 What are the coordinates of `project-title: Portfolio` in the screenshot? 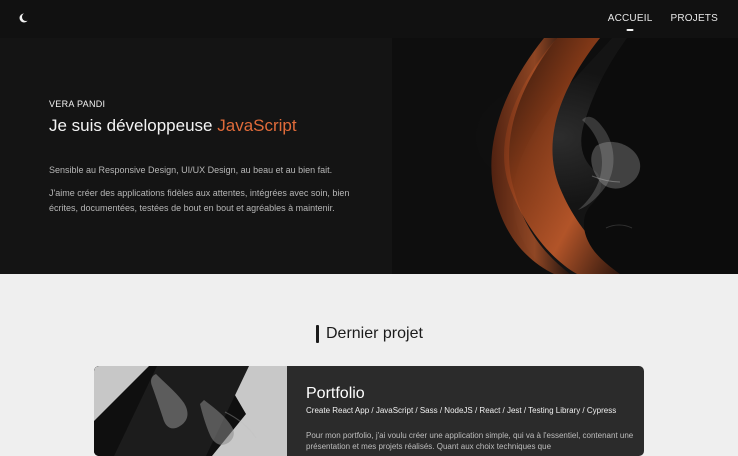 It's located at (335, 393).